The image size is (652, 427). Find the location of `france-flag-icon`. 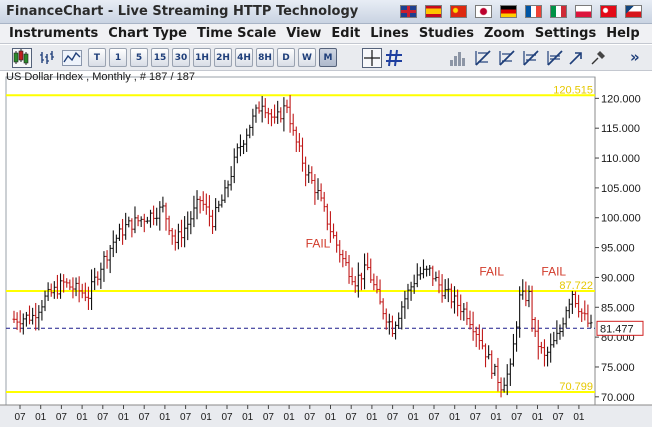

france-flag-icon is located at coordinates (533, 11).